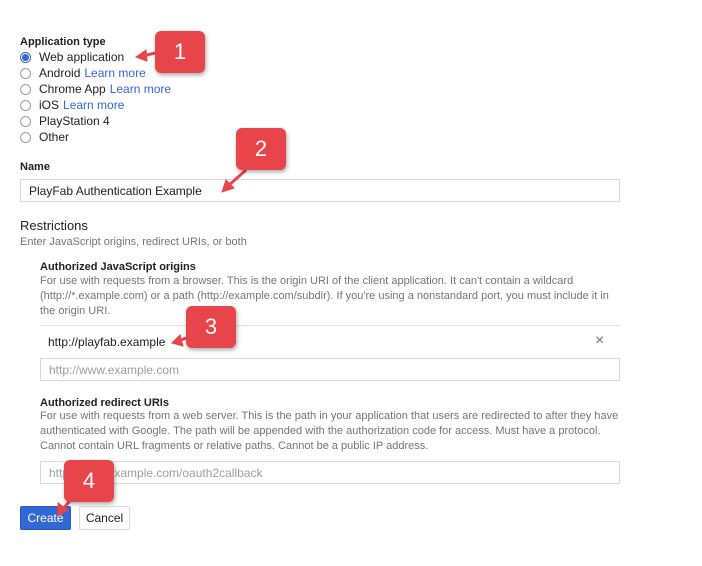 The image size is (702, 566). I want to click on radio-label: PlayStation 4, so click(74, 121).